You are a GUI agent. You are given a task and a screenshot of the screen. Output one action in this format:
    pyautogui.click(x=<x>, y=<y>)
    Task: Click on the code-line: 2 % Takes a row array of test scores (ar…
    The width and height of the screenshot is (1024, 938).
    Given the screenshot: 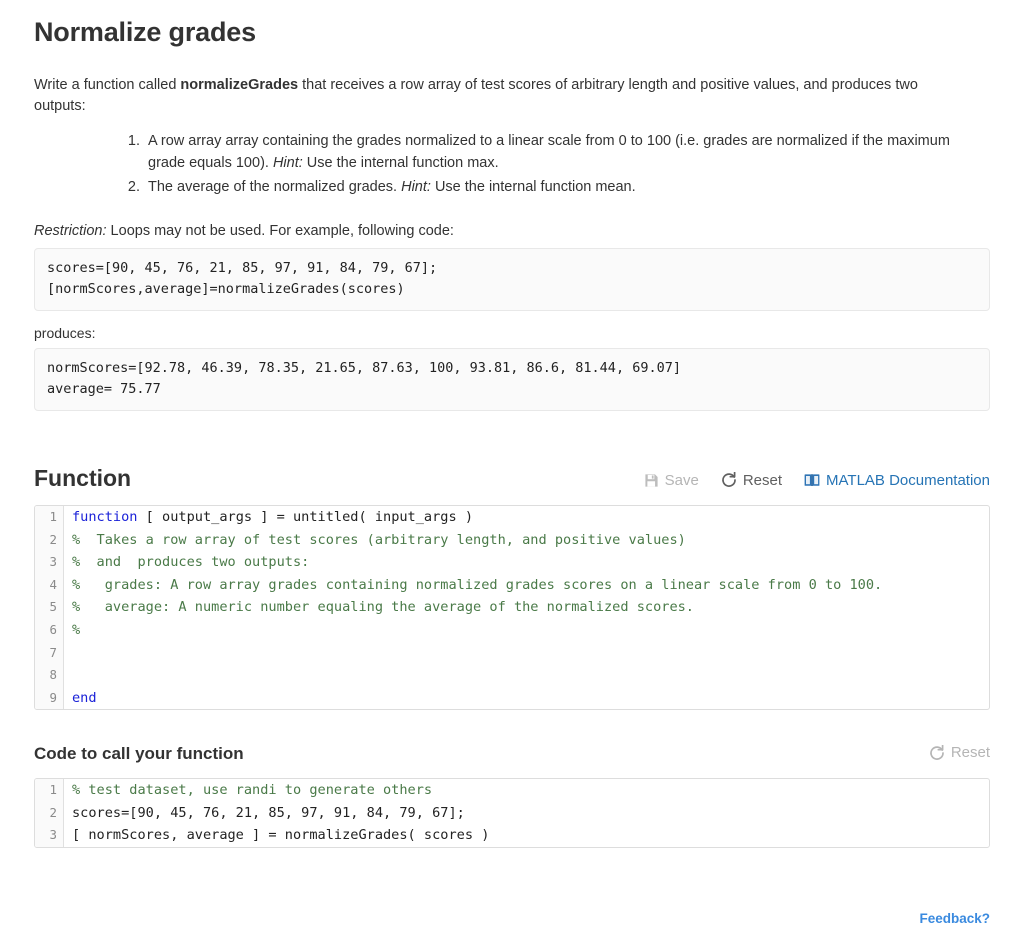 What is the action you would take?
    pyautogui.click(x=512, y=540)
    